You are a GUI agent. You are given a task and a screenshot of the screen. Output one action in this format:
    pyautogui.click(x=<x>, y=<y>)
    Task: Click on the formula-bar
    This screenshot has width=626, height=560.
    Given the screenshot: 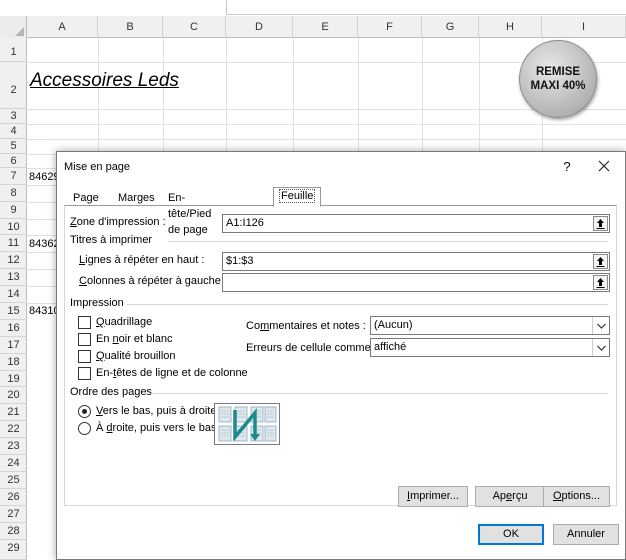 What is the action you would take?
    pyautogui.click(x=426, y=7)
    